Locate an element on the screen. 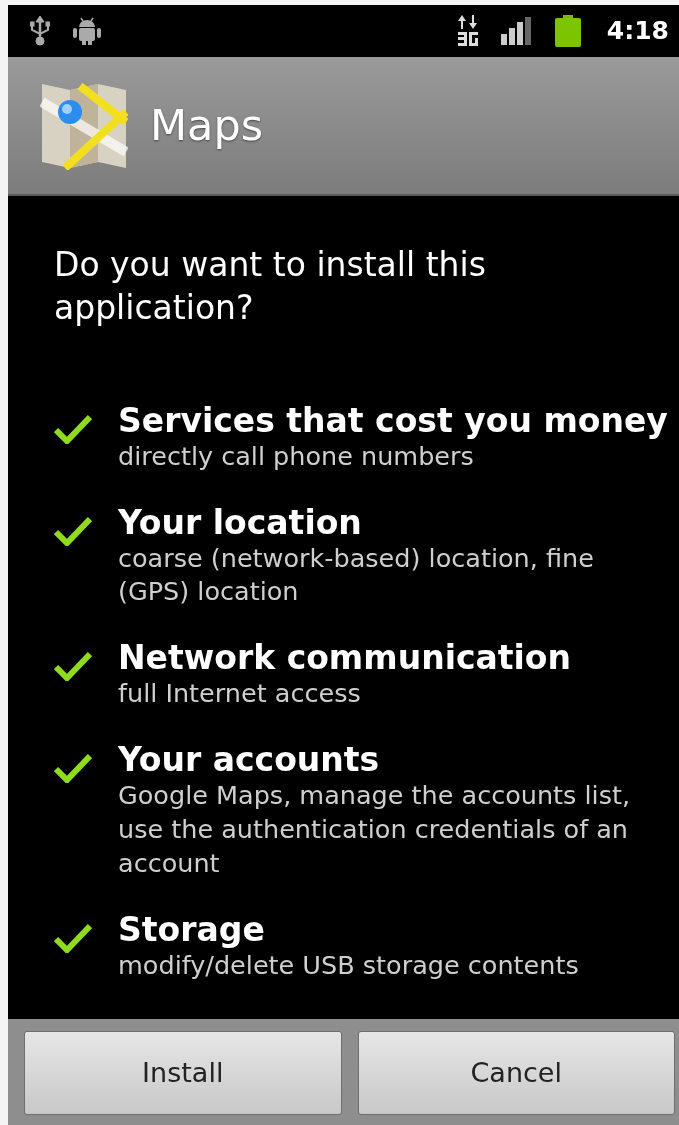 This screenshot has height=1125, width=679. map-icon is located at coordinates (84, 125).